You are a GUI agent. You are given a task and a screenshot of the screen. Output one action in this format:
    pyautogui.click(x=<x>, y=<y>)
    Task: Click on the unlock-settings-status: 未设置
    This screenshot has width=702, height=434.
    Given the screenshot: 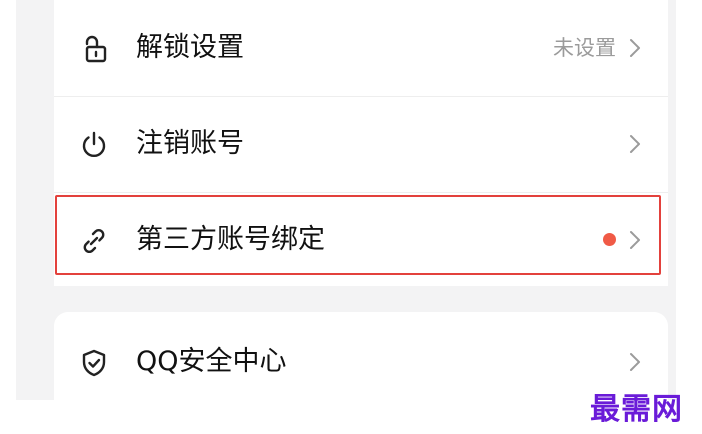 What is the action you would take?
    pyautogui.click(x=584, y=48)
    